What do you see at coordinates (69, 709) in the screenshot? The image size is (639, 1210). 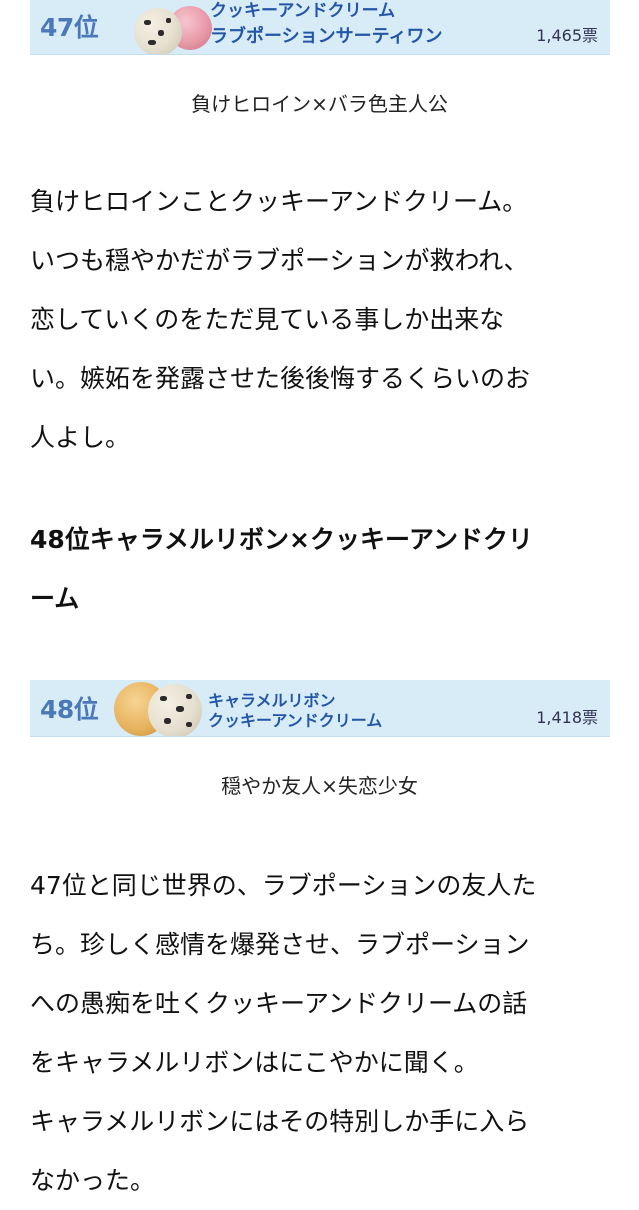 I see `rank-label: 48位` at bounding box center [69, 709].